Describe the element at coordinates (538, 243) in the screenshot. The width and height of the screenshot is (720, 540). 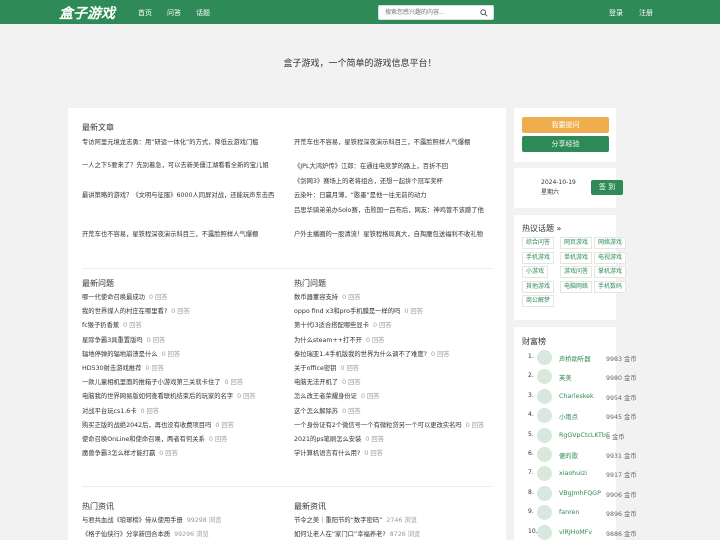
I see `topic-tag: 综合问答` at that location.